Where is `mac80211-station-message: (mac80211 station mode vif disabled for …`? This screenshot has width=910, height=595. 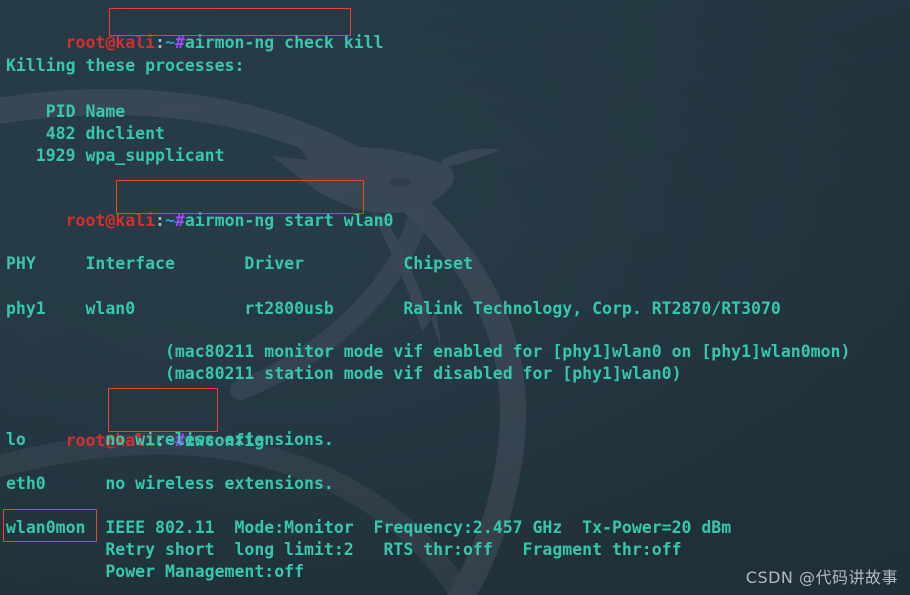 mac80211-station-message: (mac80211 station mode vif disabled for … is located at coordinates (344, 373).